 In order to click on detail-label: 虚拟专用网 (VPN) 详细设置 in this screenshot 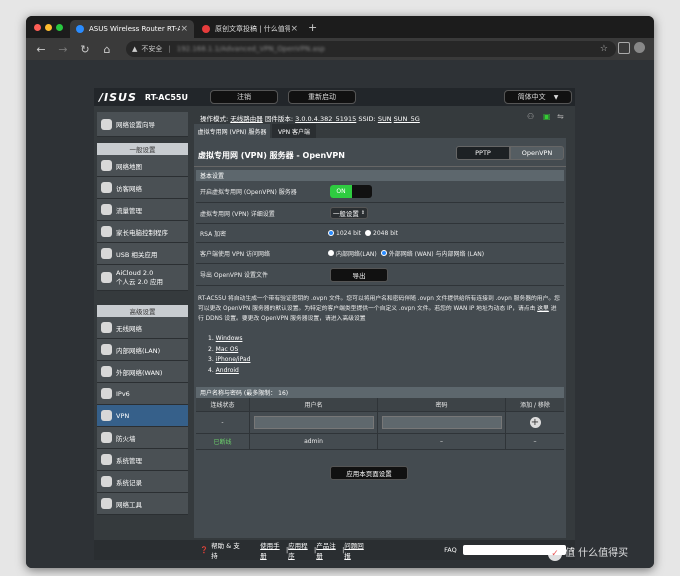, I will do `click(237, 214)`.